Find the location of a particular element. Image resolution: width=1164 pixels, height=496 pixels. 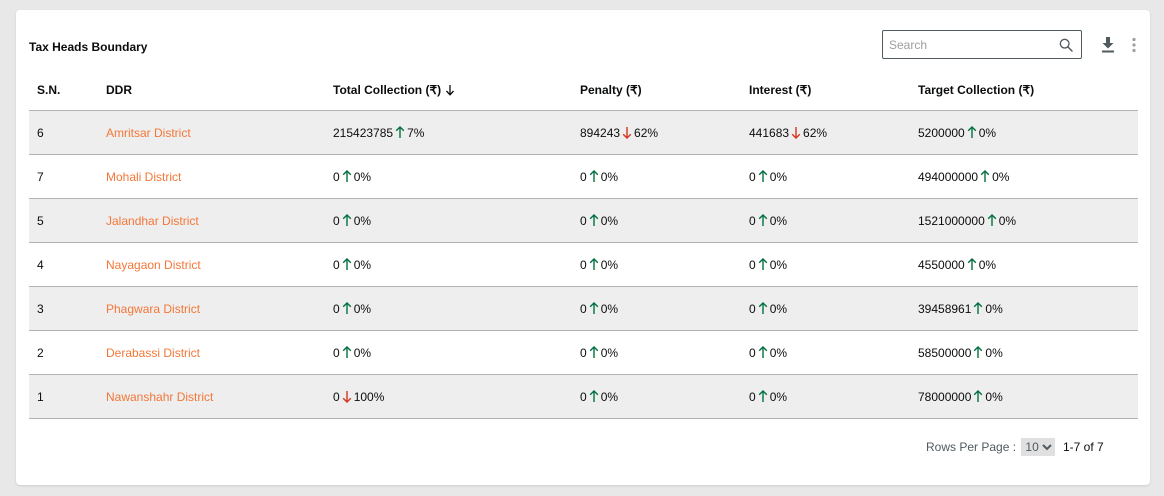

column-header-total-collection: Total Collection (₹) is located at coordinates (448, 90).